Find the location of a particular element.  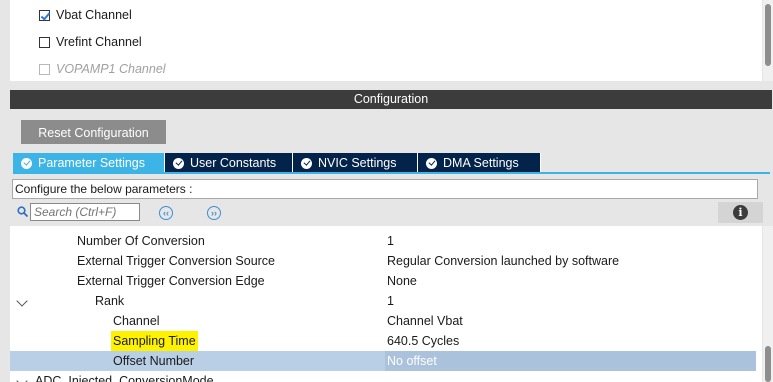

vopamp1-channel-label: VOPAMP1 Channel is located at coordinates (111, 69).